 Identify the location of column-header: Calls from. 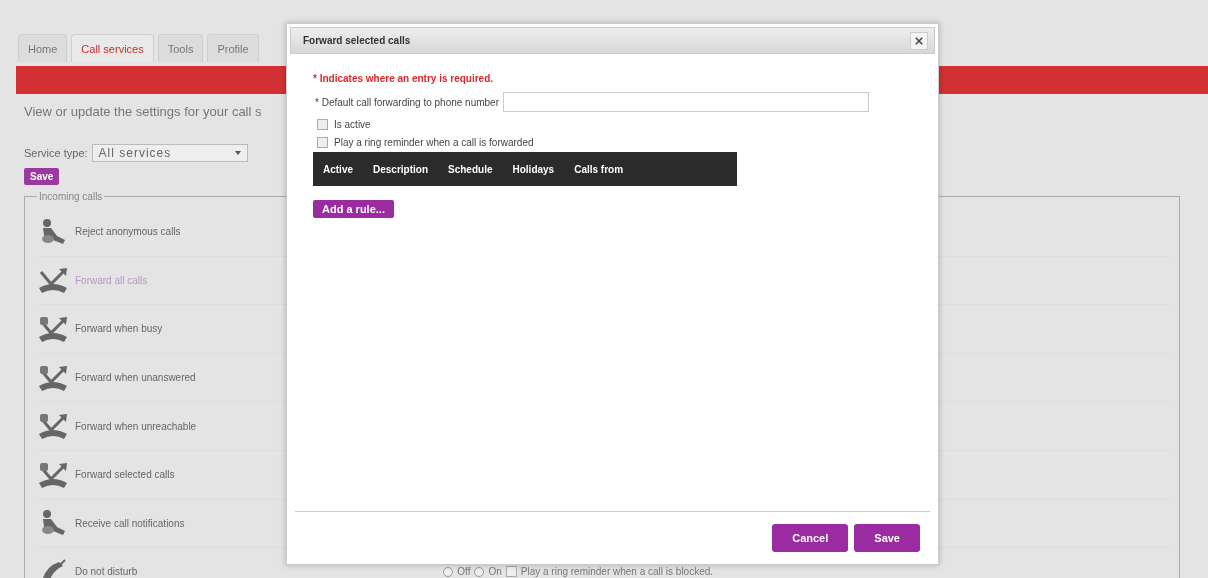
(599, 169).